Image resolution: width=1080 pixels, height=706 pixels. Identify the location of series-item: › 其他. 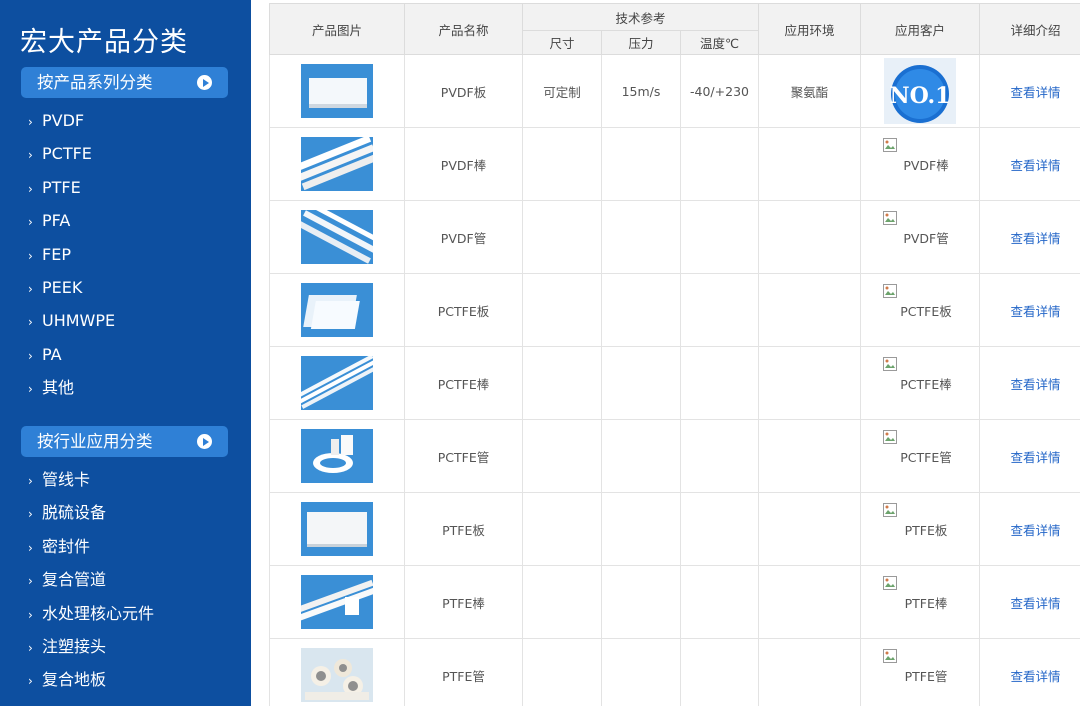
(71, 387).